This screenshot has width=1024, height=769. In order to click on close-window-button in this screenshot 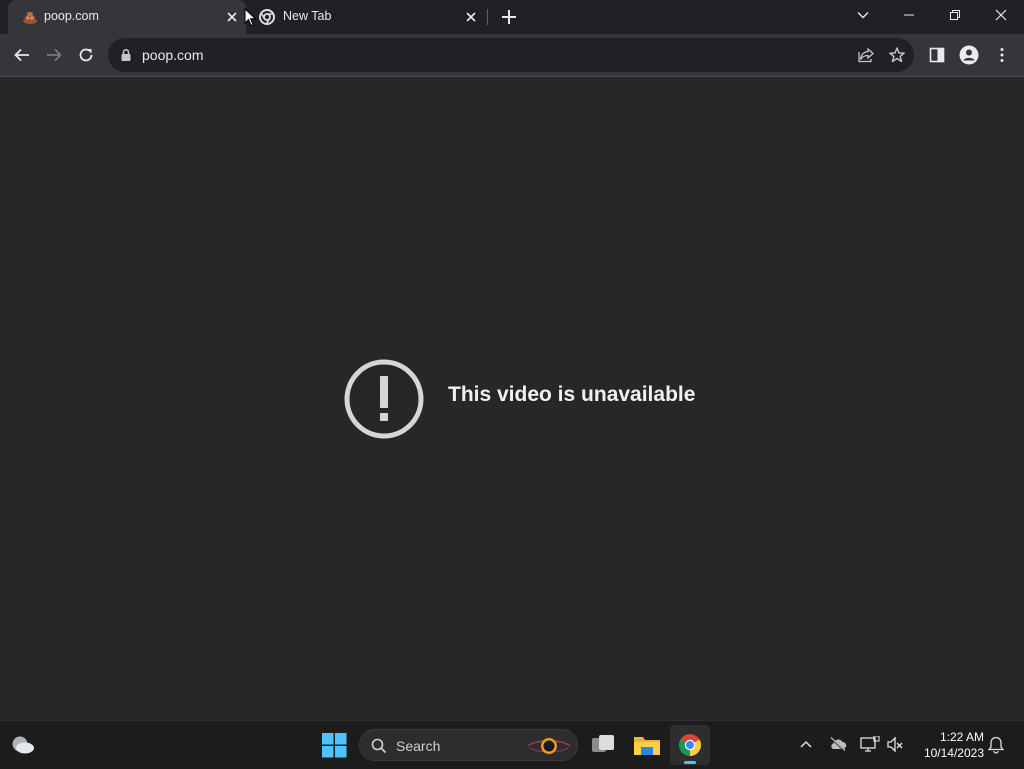, I will do `click(1001, 15)`.